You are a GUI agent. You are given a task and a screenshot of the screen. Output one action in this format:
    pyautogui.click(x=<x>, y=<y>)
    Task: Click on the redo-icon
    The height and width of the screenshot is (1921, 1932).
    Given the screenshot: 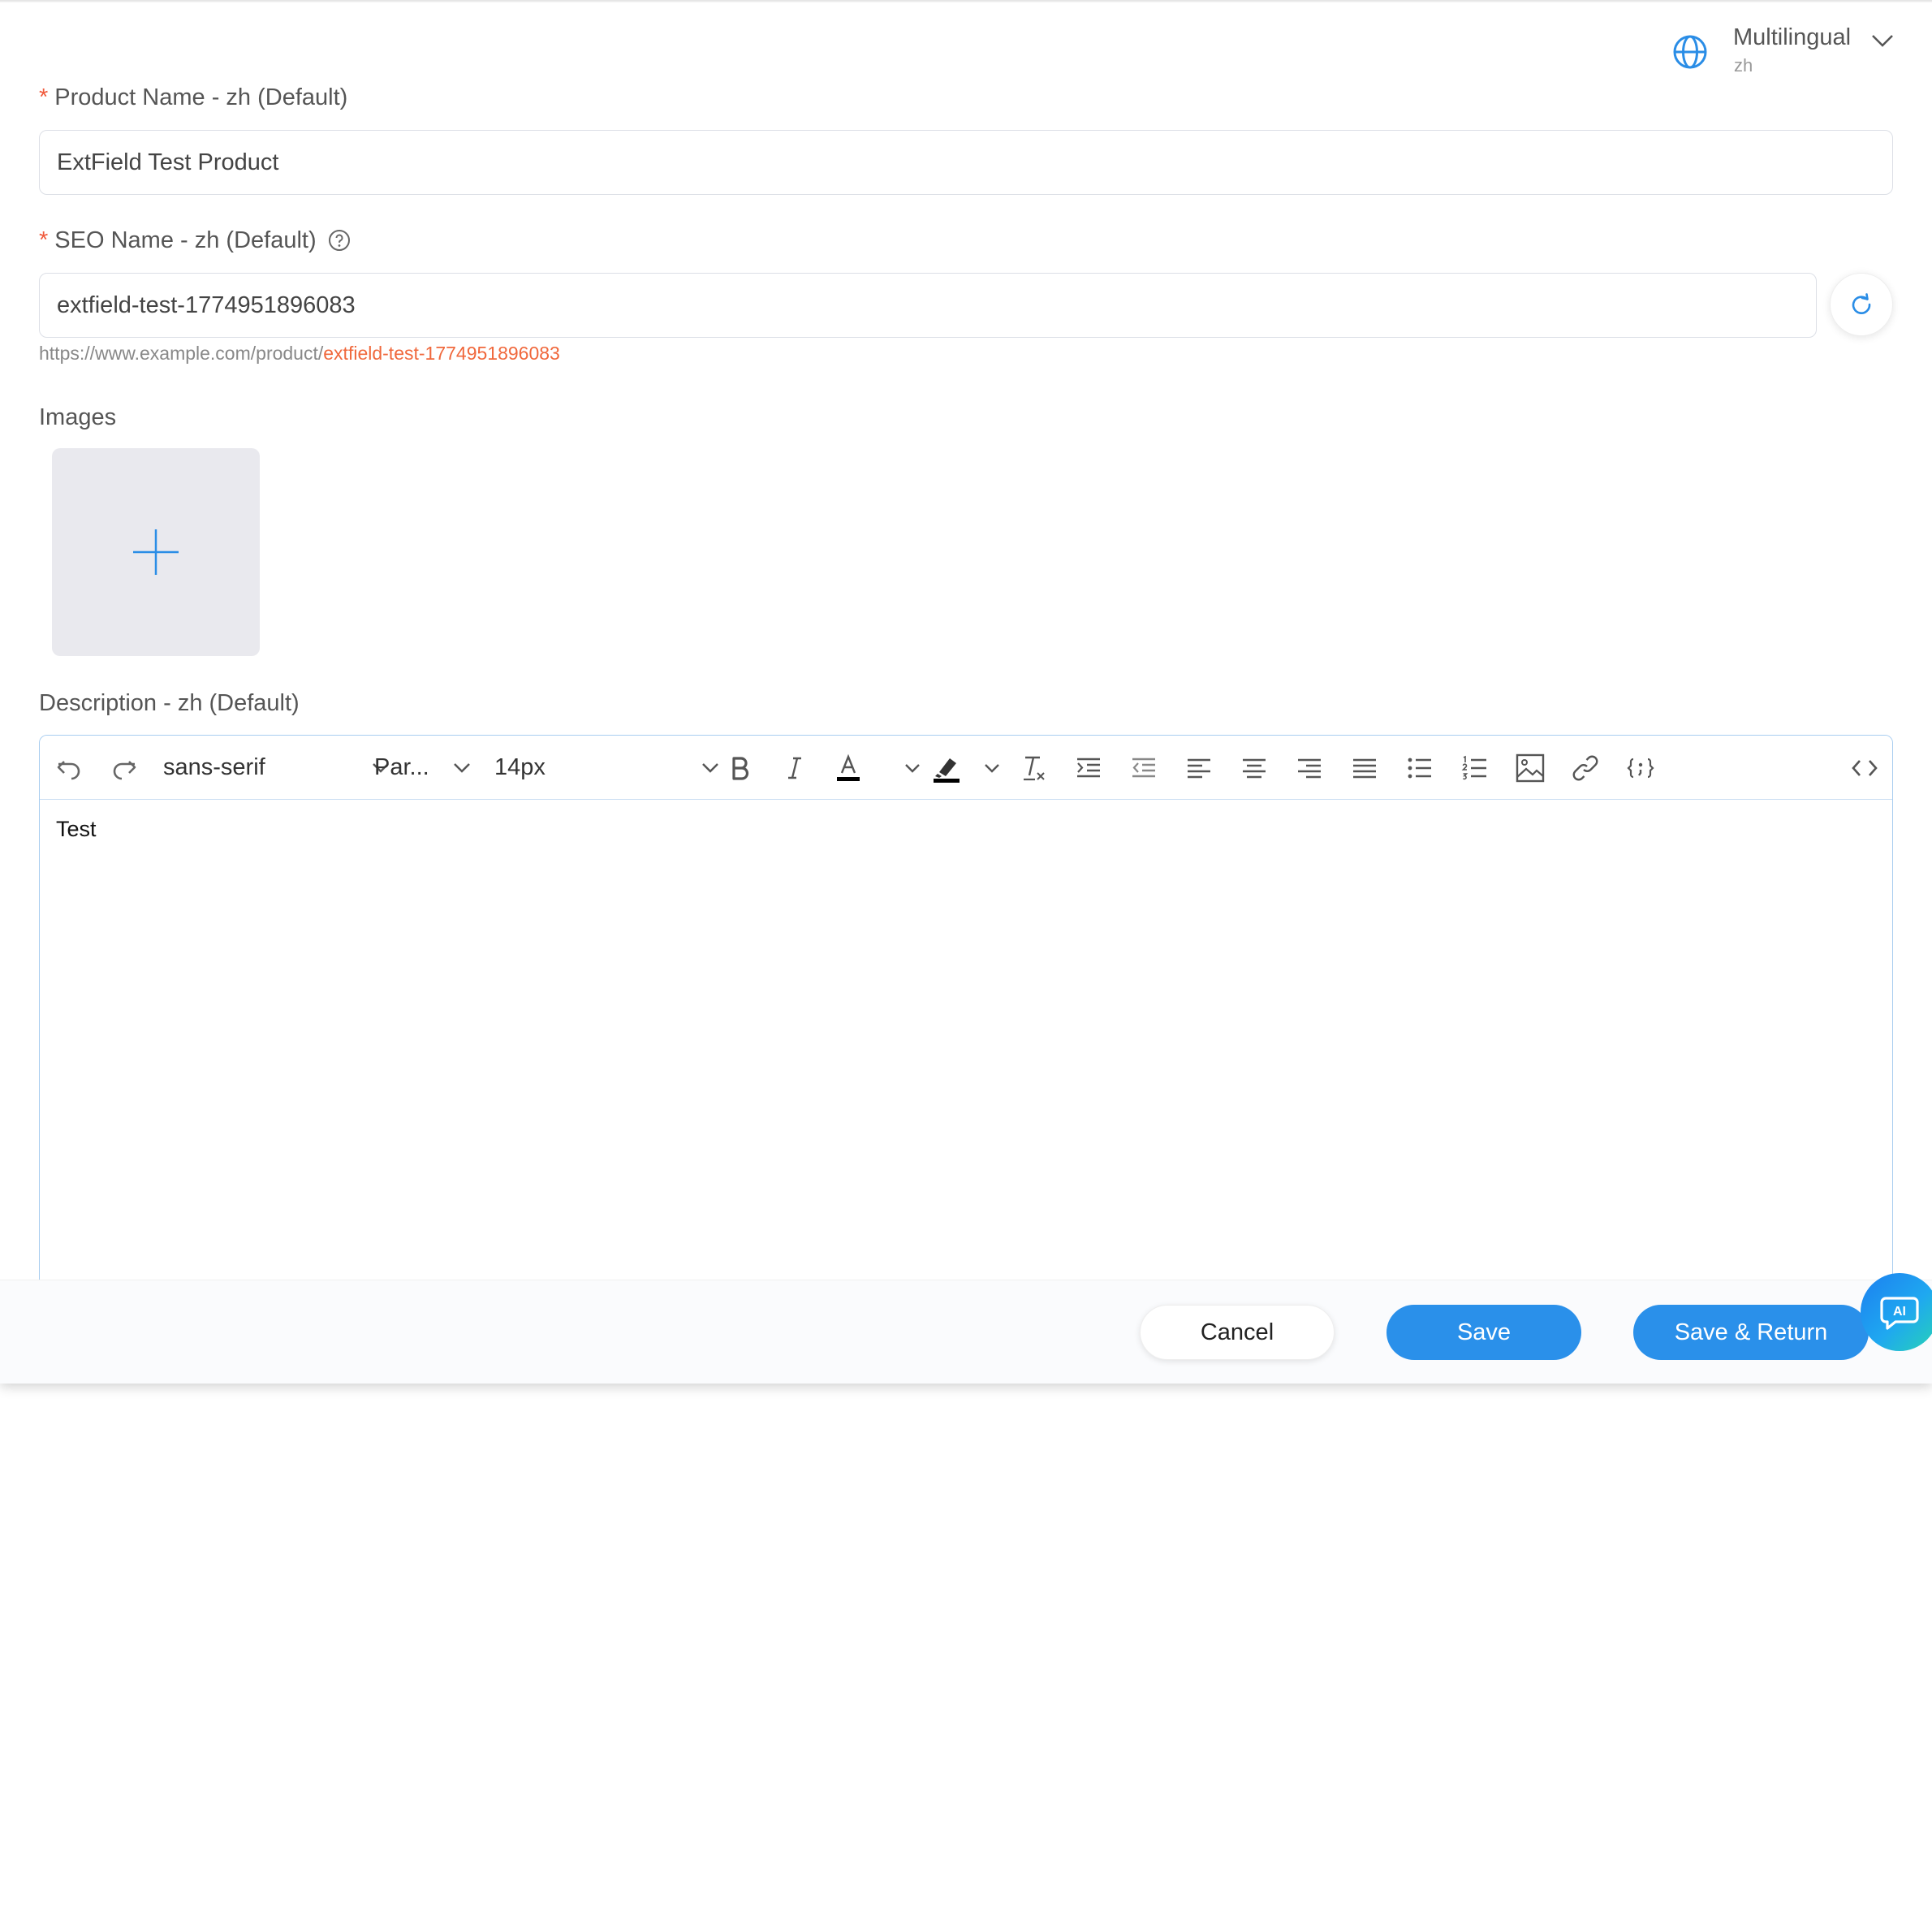 What is the action you would take?
    pyautogui.click(x=124, y=769)
    